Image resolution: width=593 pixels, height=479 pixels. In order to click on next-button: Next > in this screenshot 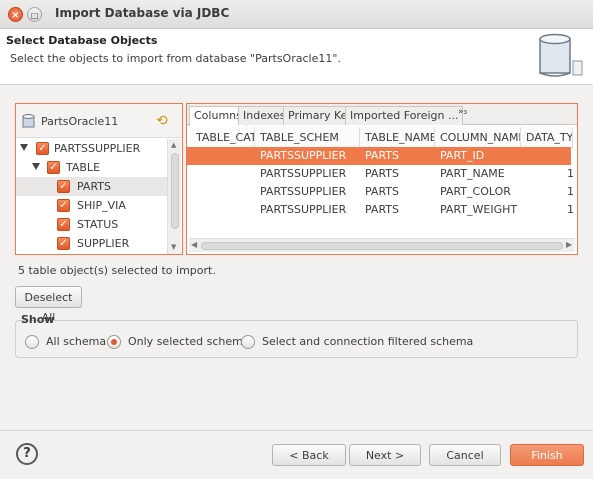, I will do `click(385, 455)`.